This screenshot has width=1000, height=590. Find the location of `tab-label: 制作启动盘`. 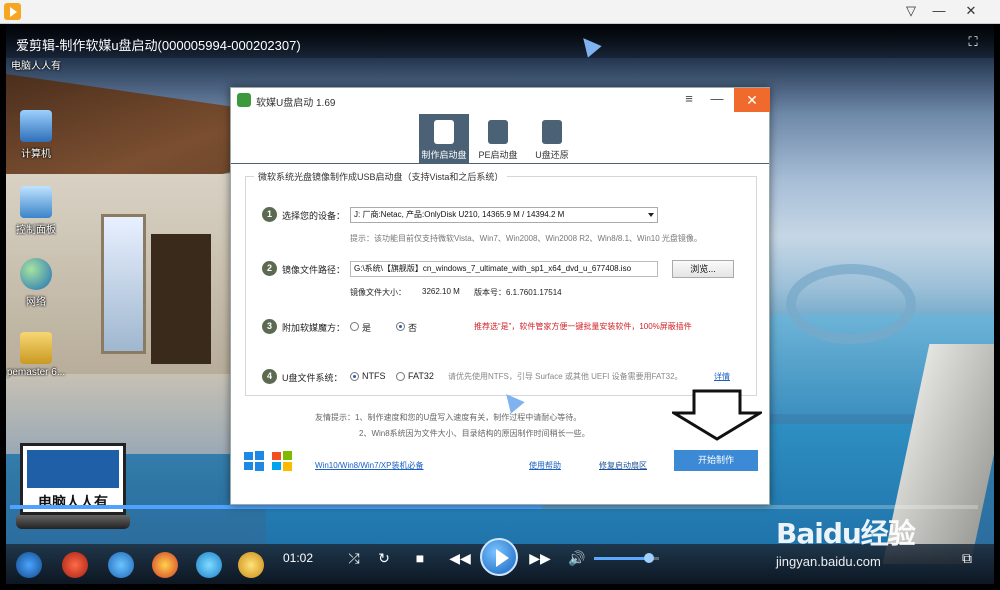

tab-label: 制作启动盘 is located at coordinates (444, 155).